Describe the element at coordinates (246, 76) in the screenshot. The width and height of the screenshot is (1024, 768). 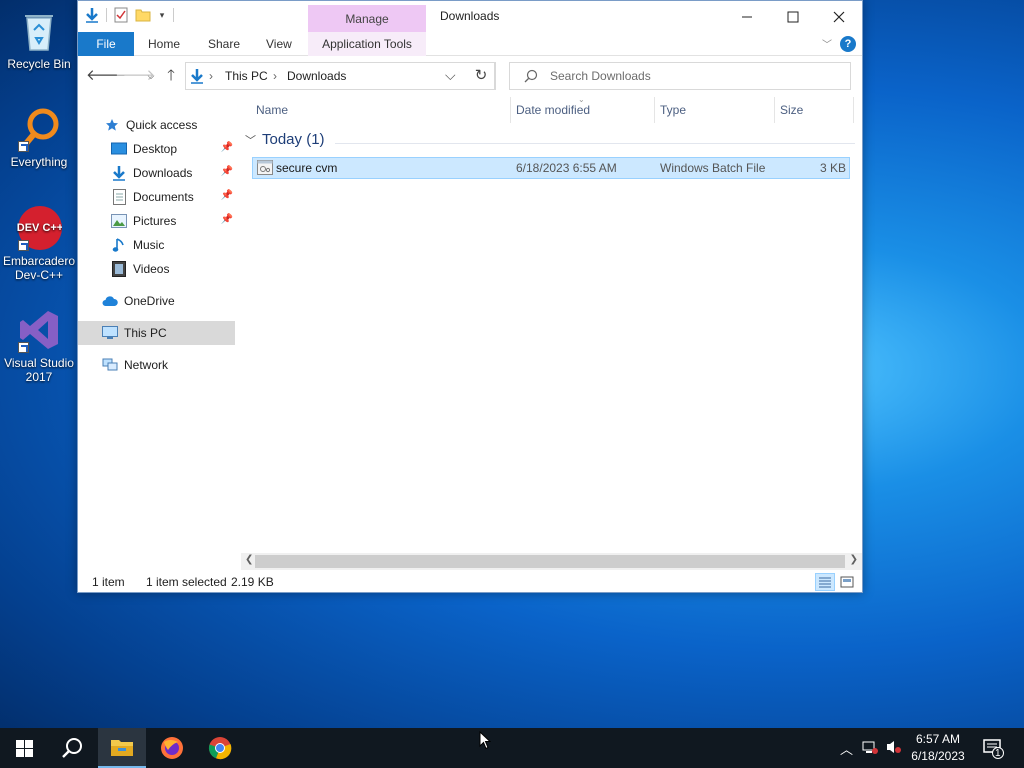
I see `breadcrumb-this-pc: This PC` at that location.